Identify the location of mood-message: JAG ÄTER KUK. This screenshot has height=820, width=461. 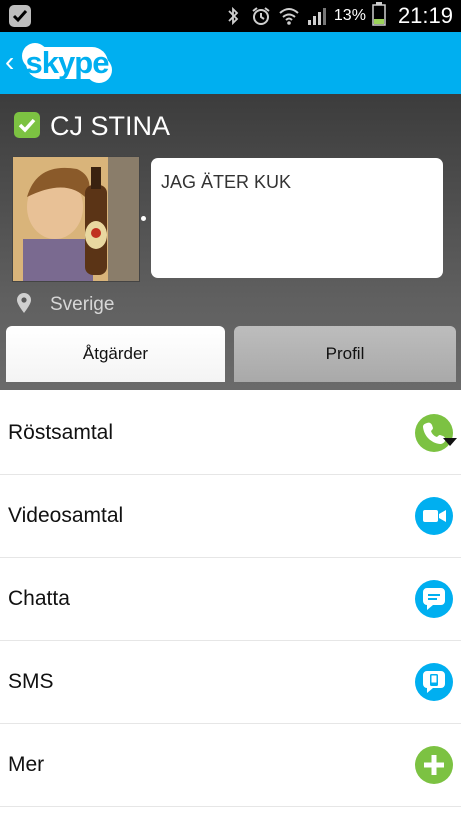
(226, 182).